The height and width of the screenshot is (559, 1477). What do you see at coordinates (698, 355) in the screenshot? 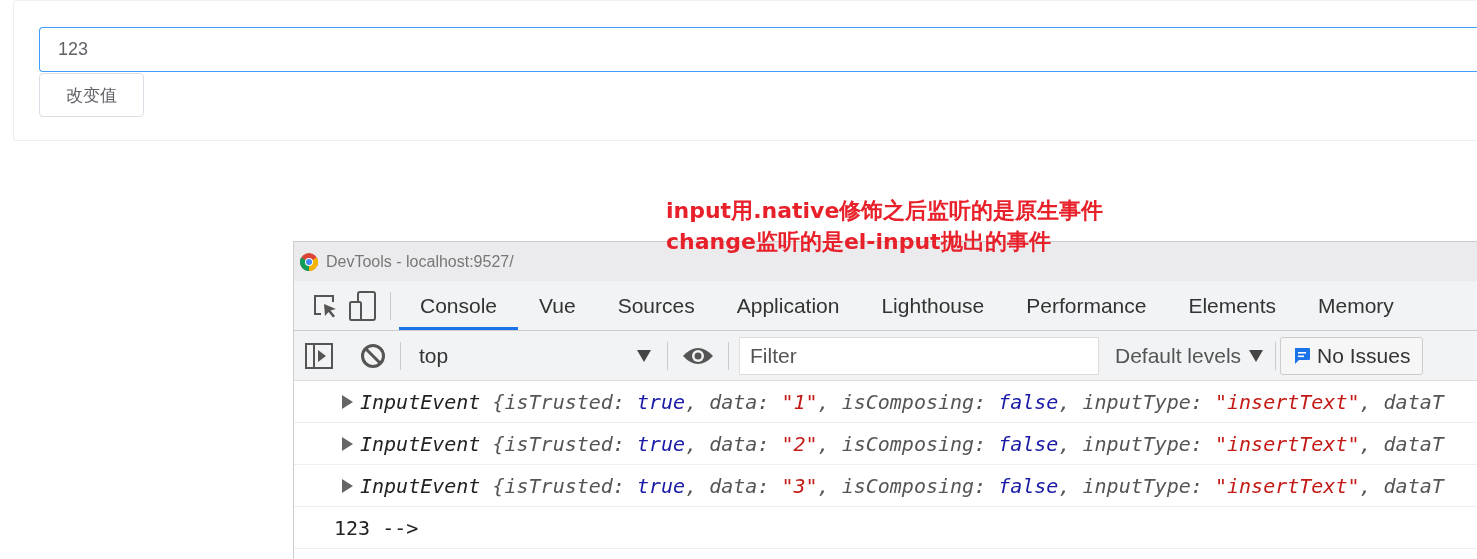
I see `eye-icon` at bounding box center [698, 355].